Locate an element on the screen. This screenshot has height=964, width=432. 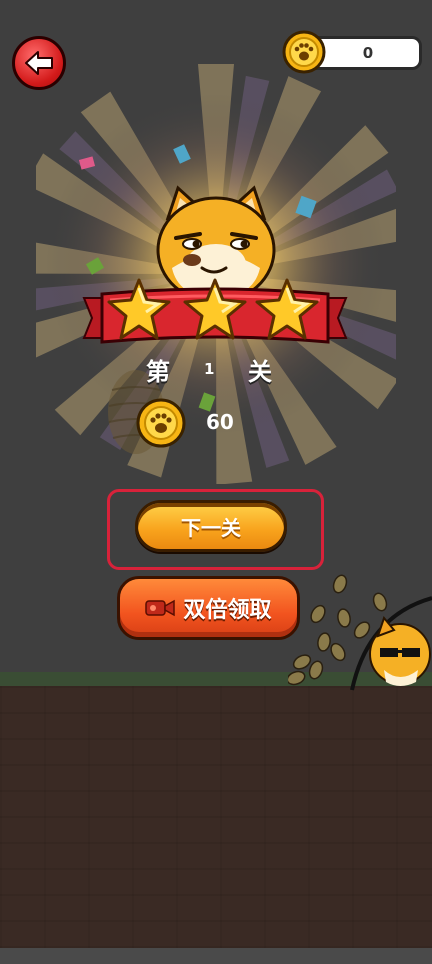
back-button is located at coordinates (39, 63).